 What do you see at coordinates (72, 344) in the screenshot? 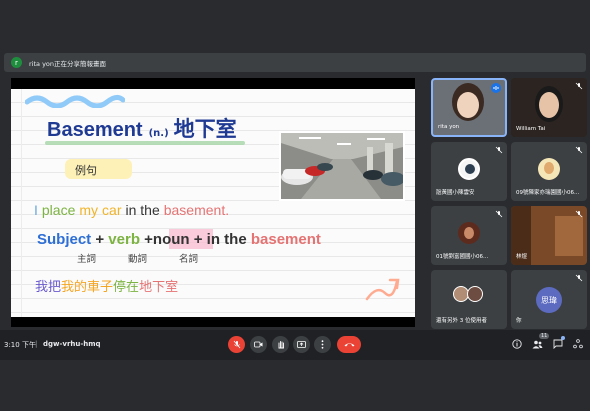
I see `meeting-code: dgw-vrhu-hmq` at bounding box center [72, 344].